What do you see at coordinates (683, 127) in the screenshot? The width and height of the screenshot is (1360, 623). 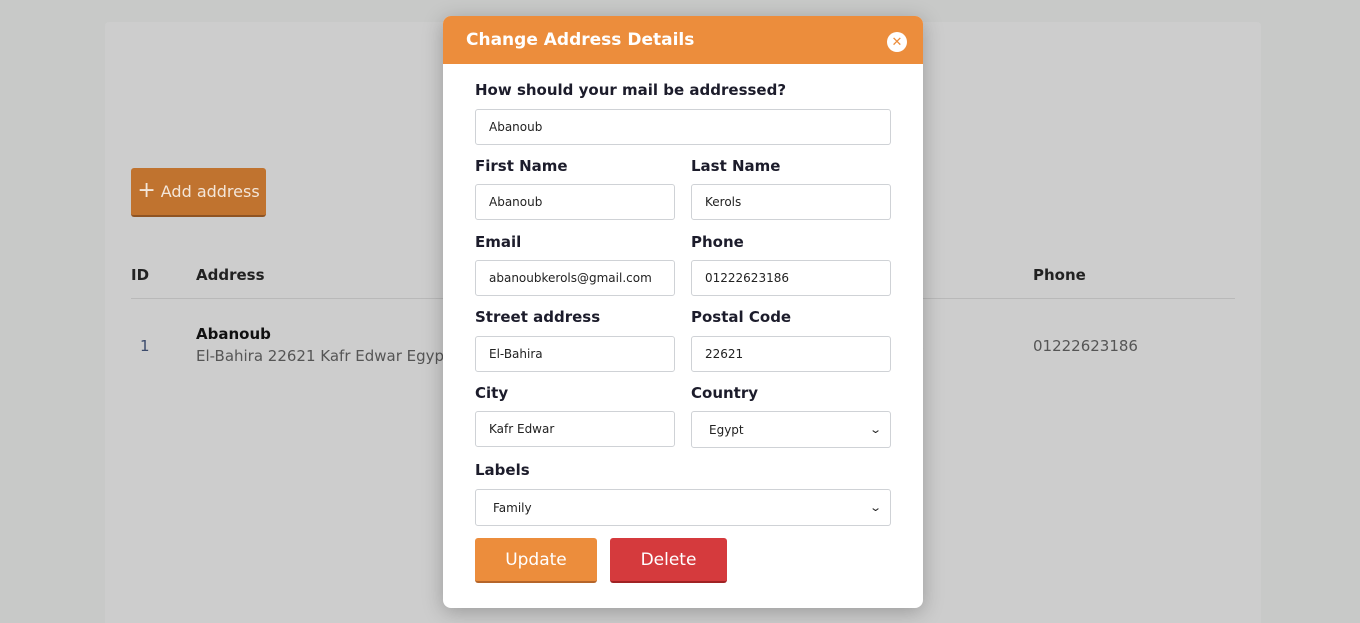 I see `addressee-input: Abanoub` at bounding box center [683, 127].